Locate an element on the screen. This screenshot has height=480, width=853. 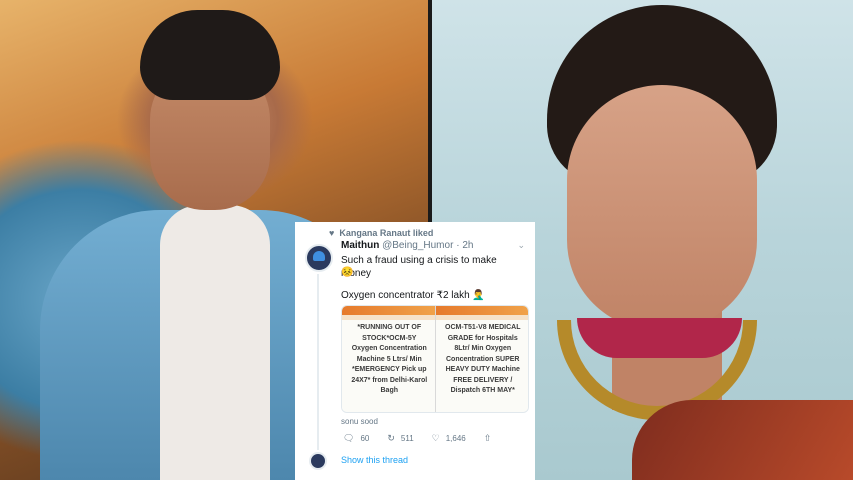
reply-icon: 🗨 is located at coordinates (349, 438).